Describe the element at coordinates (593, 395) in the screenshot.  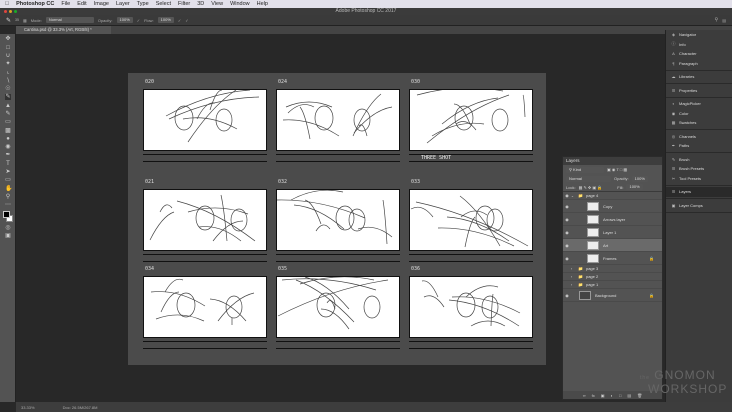
I see `fx-icon: fx` at that location.